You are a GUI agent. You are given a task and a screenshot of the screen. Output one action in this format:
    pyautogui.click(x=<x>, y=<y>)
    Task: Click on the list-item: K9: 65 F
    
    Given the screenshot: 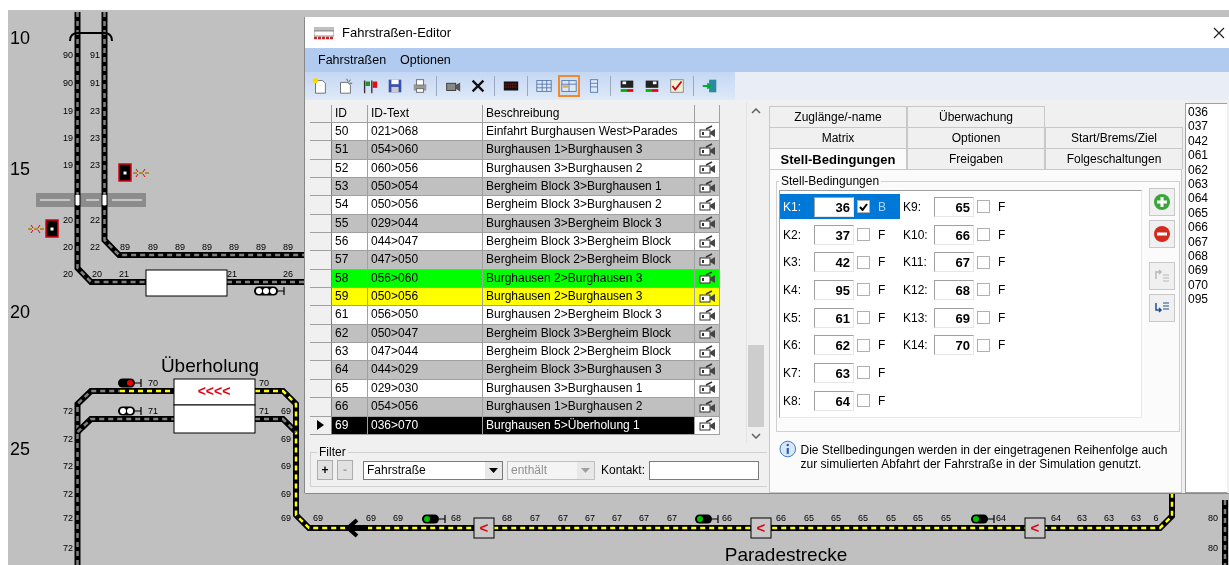 What is the action you would take?
    pyautogui.click(x=960, y=207)
    